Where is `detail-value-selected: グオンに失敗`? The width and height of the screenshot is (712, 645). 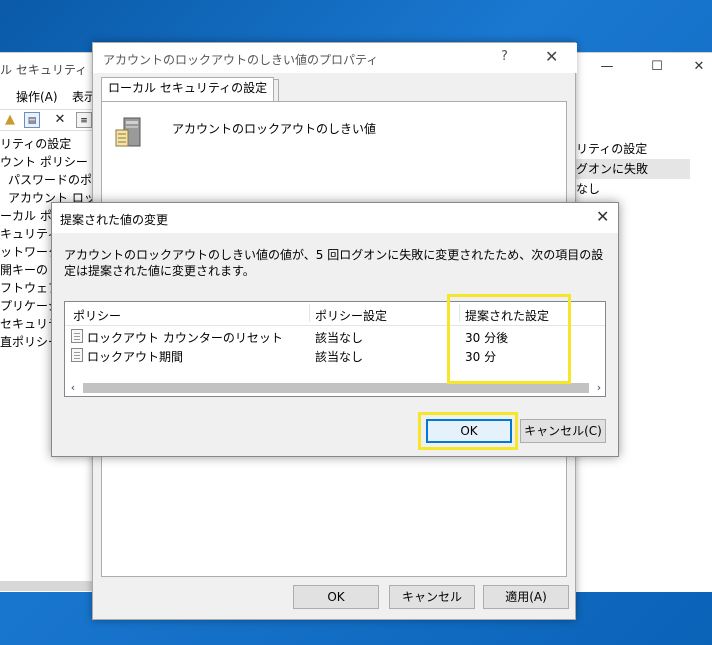
detail-value-selected: グオンに失敗 is located at coordinates (633, 169).